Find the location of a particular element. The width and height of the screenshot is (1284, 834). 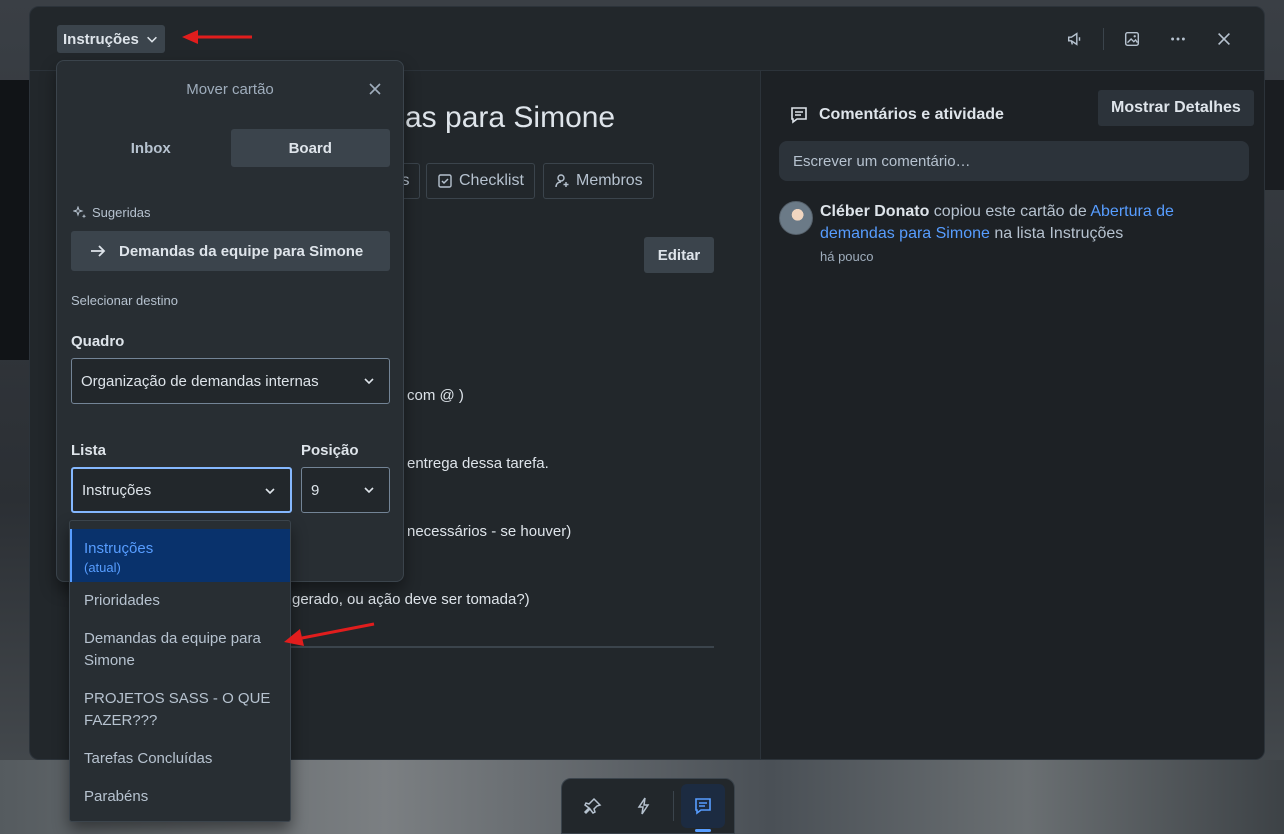

position-select: 9 is located at coordinates (345, 490).